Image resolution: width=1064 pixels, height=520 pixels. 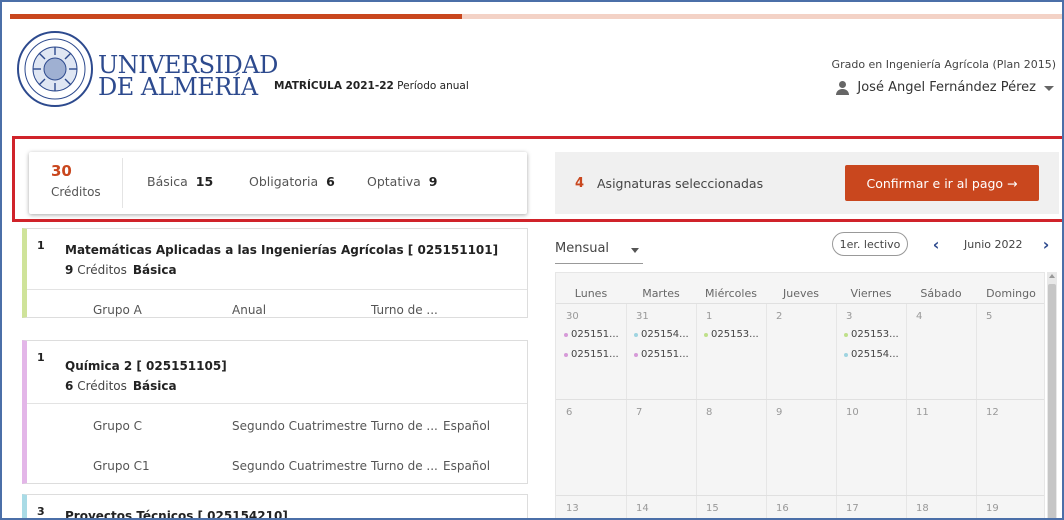 I want to click on calendar-day-number: 7, so click(x=639, y=412).